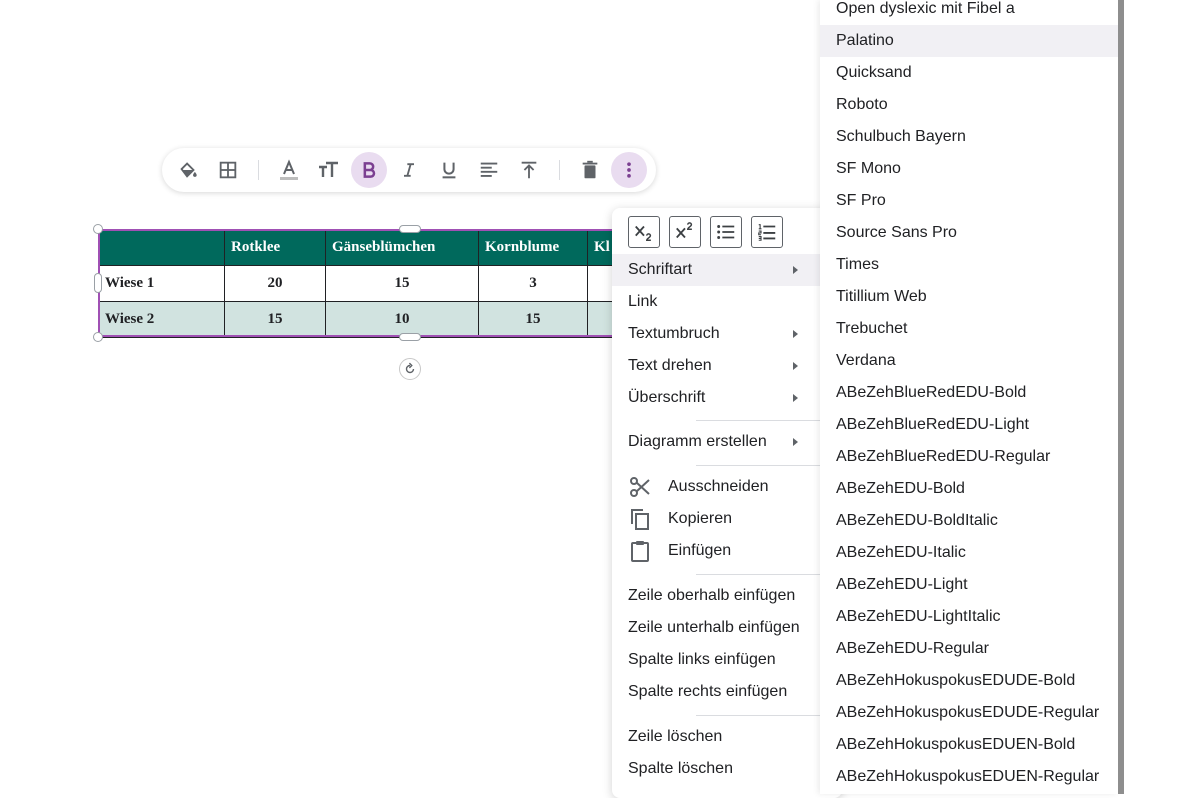  I want to click on font-option: Open dyslexic mit Fibel a, so click(969, 12).